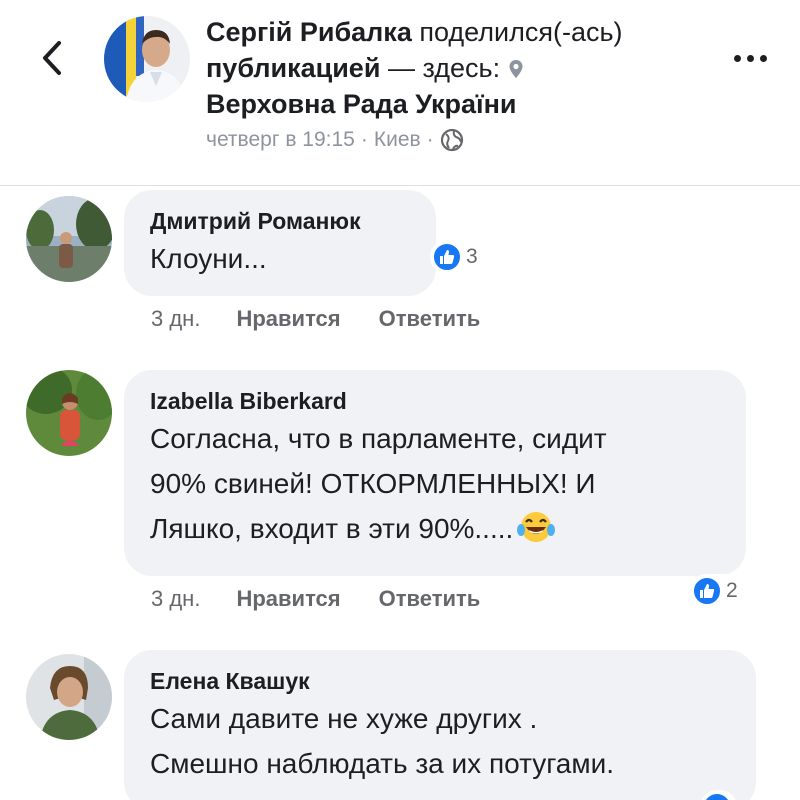 This screenshot has height=800, width=800. What do you see at coordinates (732, 590) in the screenshot?
I see `reaction-count: 2` at bounding box center [732, 590].